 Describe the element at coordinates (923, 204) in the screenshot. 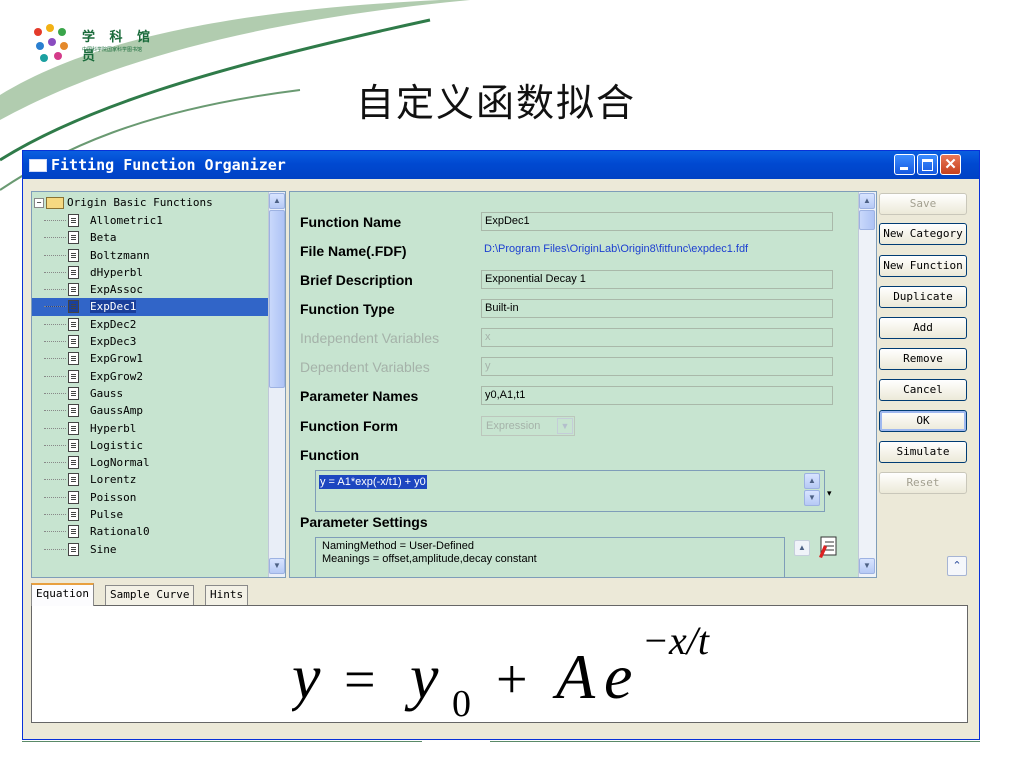

I see `save-button: Save` at that location.